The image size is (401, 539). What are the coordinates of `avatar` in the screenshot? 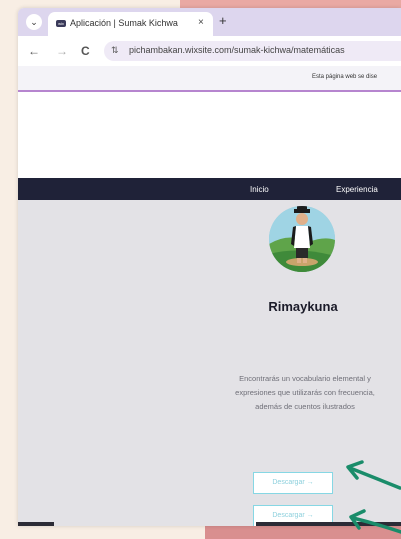 It's located at (302, 239).